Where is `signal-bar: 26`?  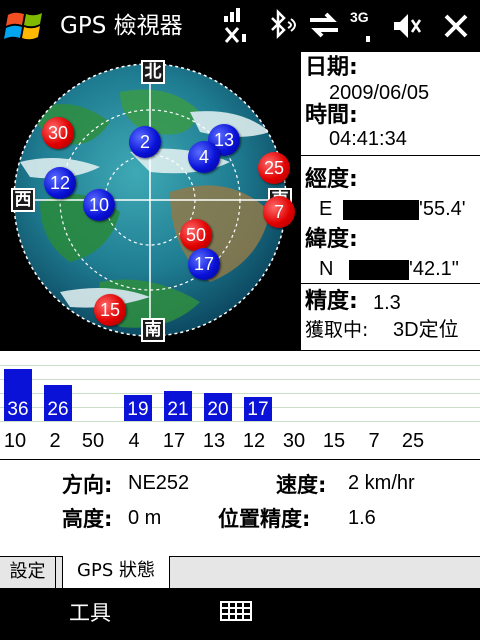
signal-bar: 26 is located at coordinates (58, 403).